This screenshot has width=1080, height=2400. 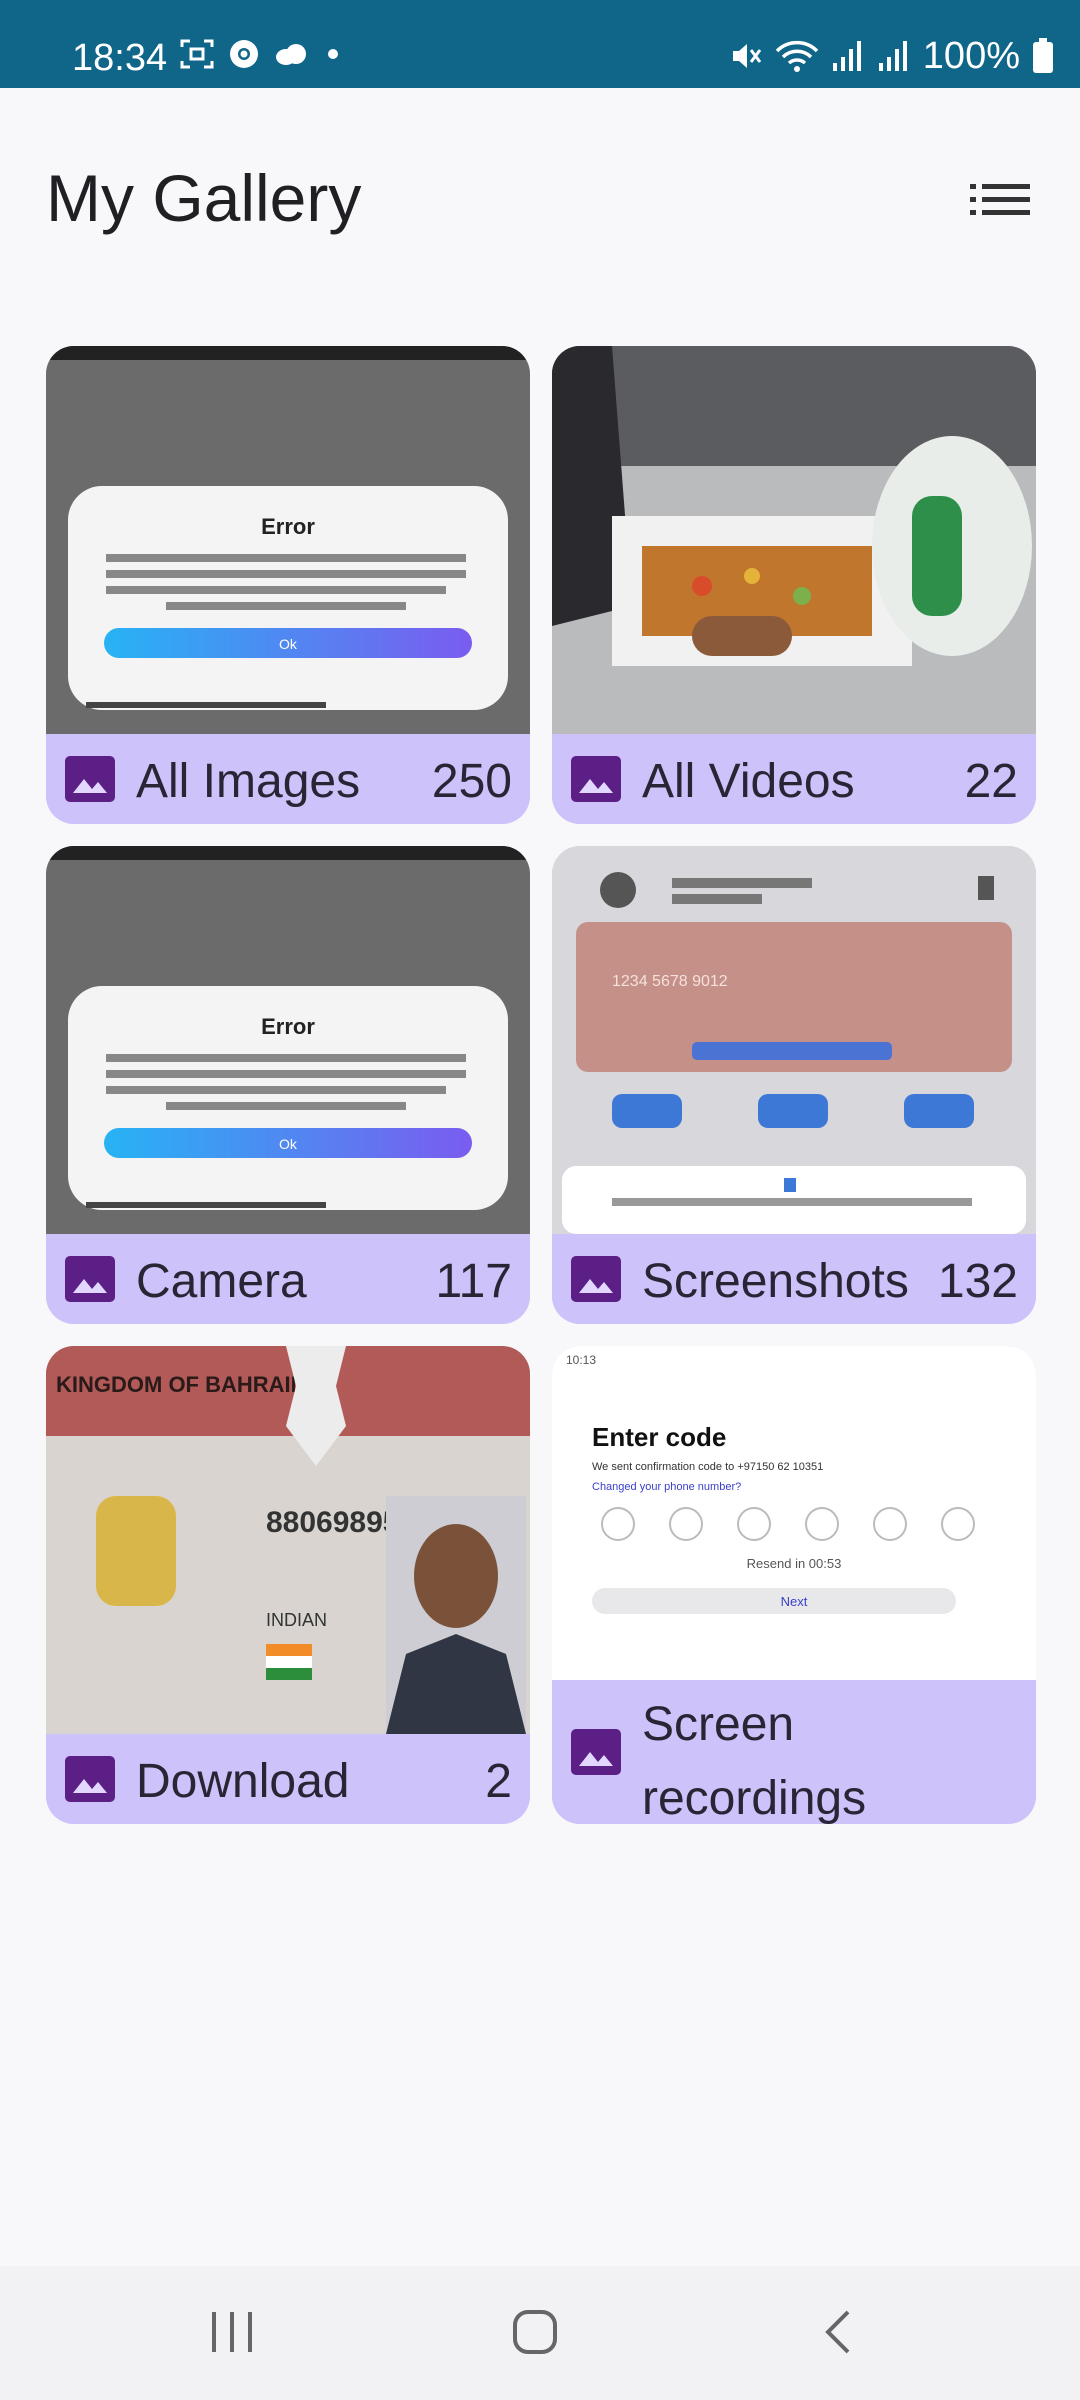 What do you see at coordinates (498, 1781) in the screenshot?
I see `album-count: 2` at bounding box center [498, 1781].